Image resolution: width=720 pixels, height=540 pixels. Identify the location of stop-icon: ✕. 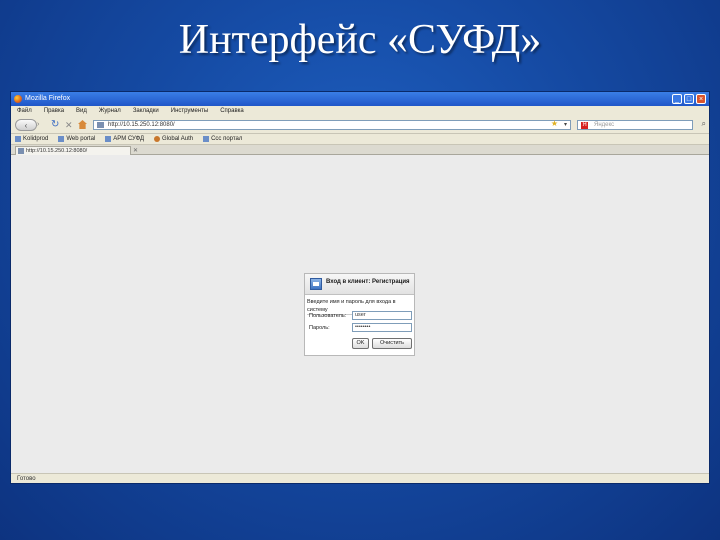
(69, 125).